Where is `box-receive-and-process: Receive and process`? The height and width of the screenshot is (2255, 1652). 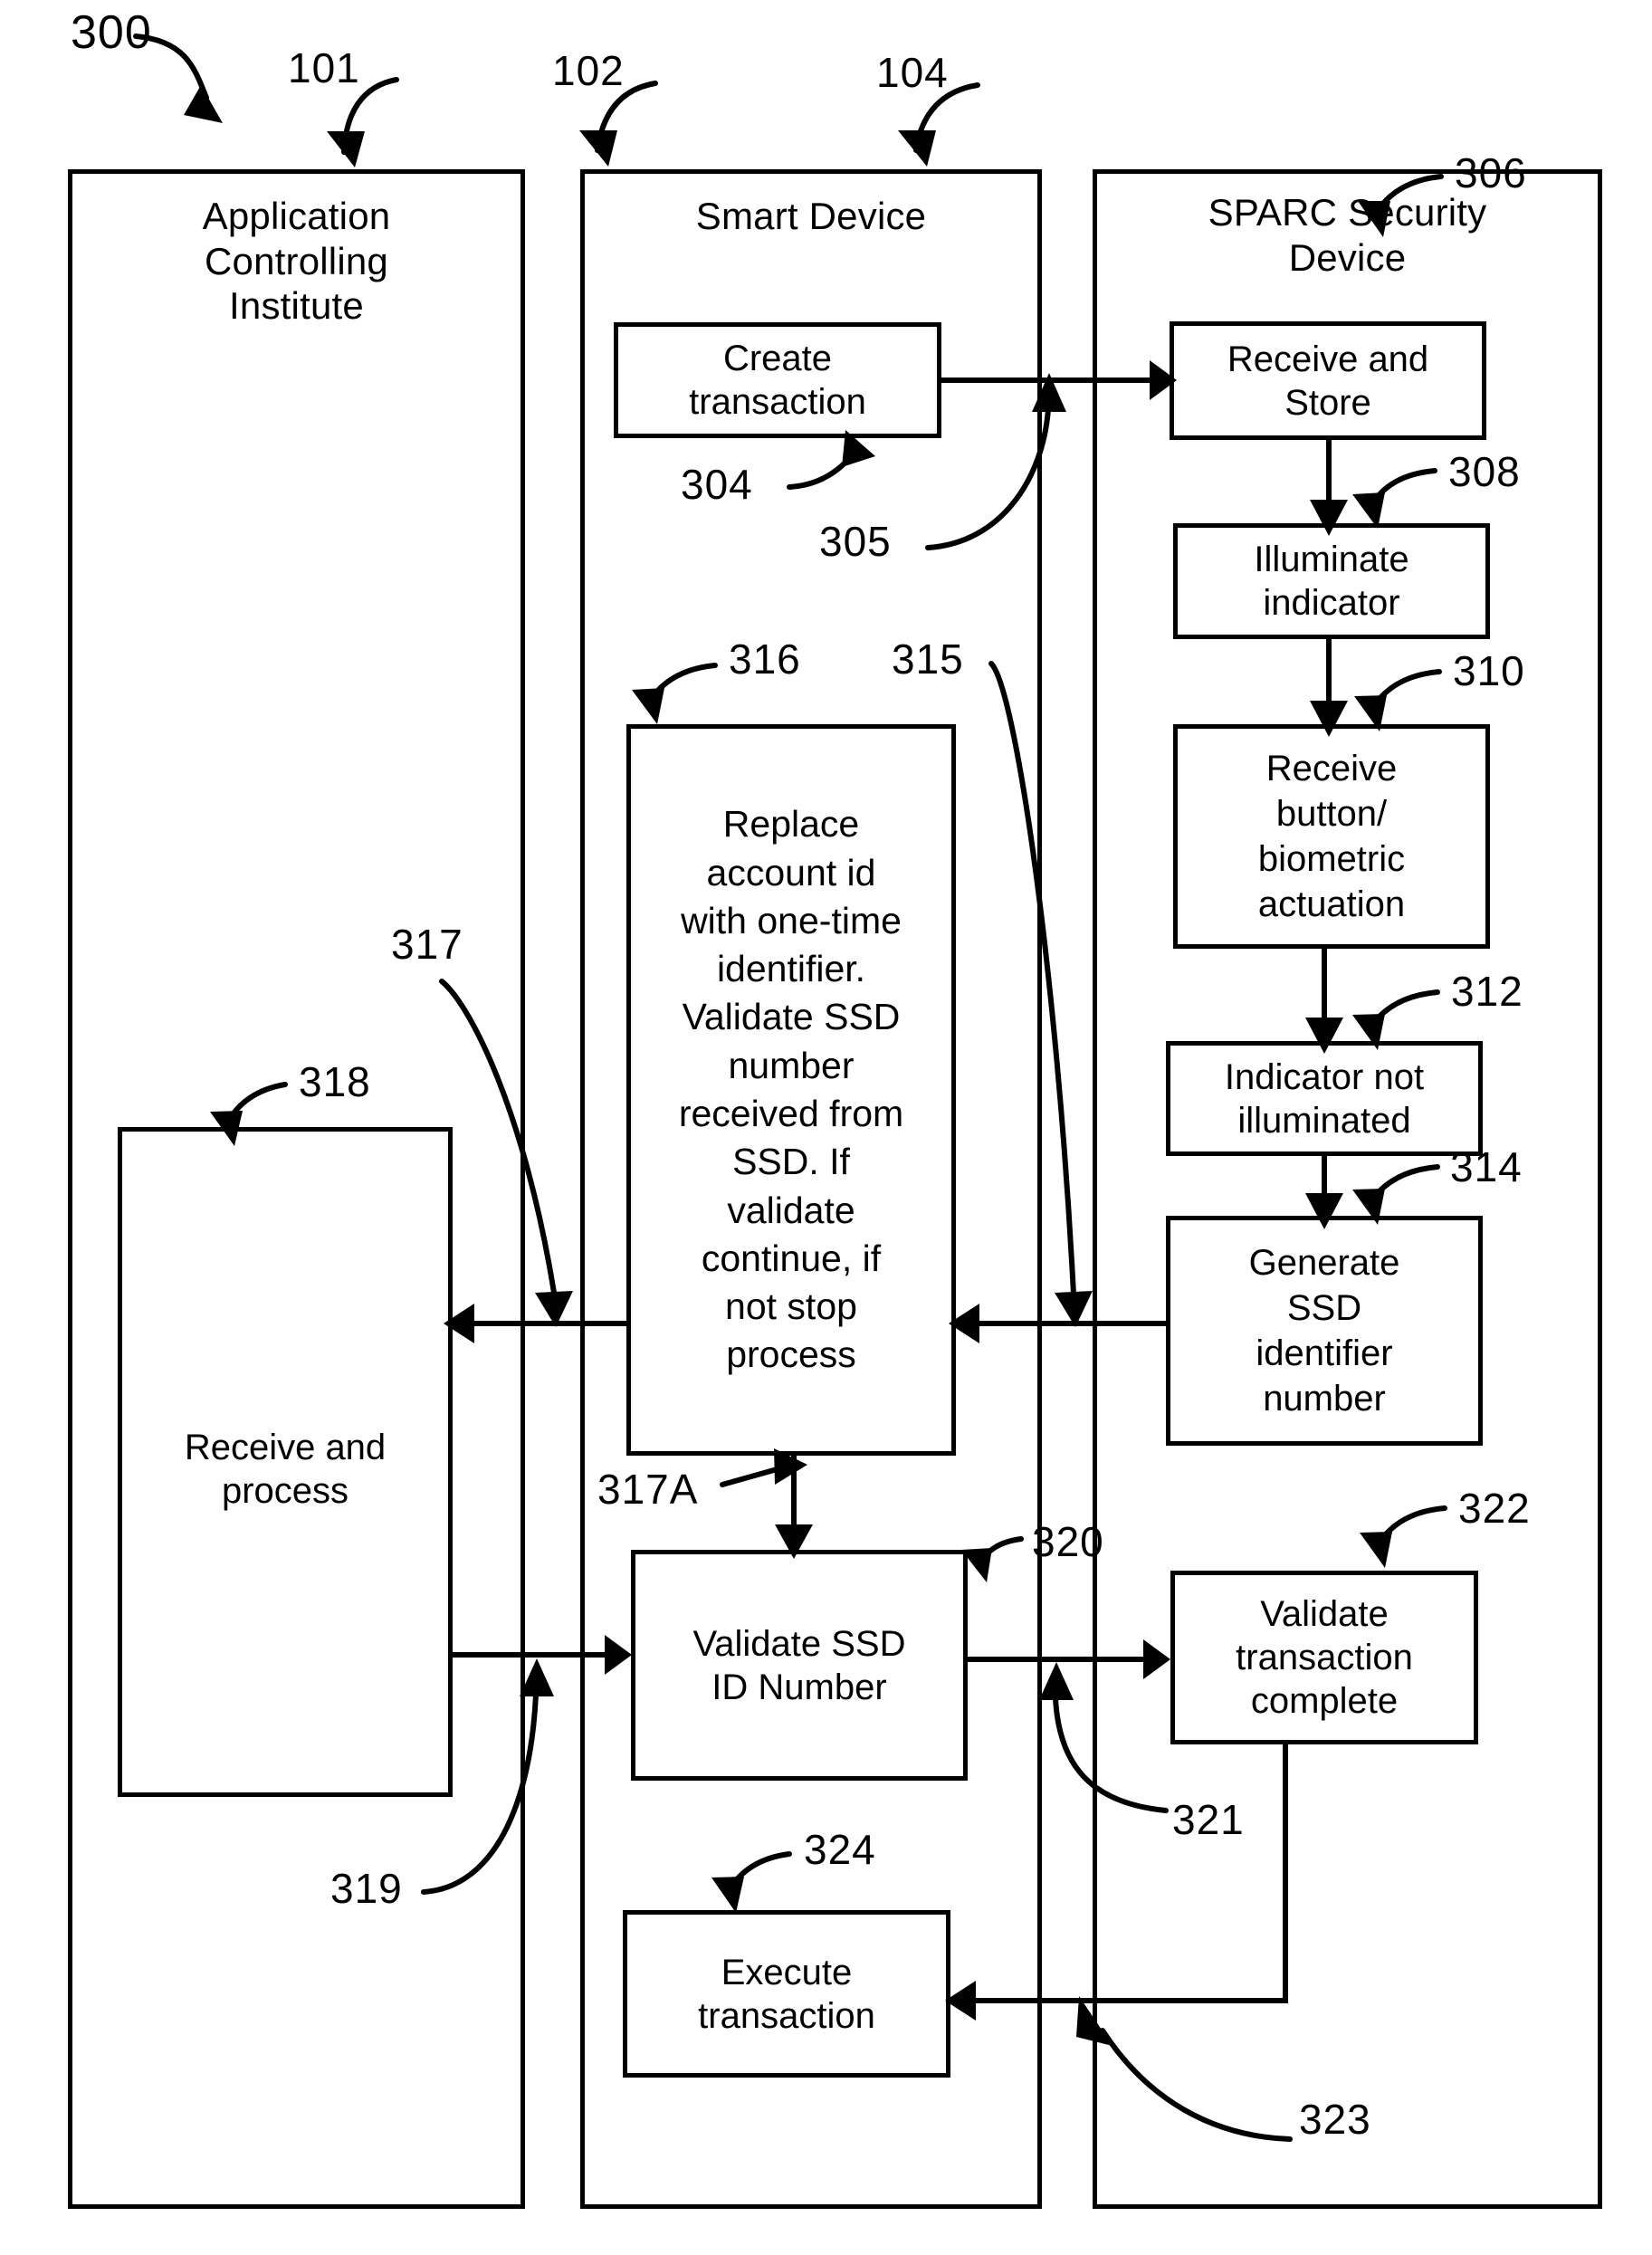 box-receive-and-process: Receive and process is located at coordinates (285, 1462).